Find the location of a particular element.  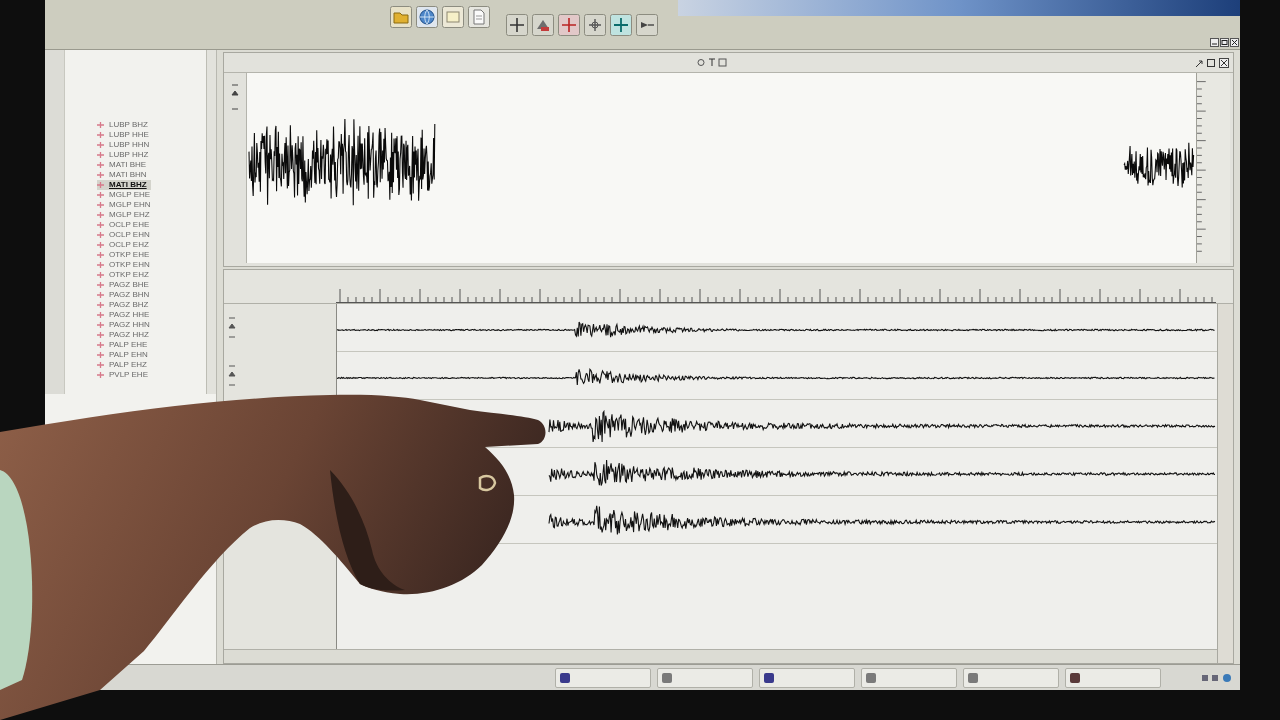

triangle-tool-icon is located at coordinates (543, 25).